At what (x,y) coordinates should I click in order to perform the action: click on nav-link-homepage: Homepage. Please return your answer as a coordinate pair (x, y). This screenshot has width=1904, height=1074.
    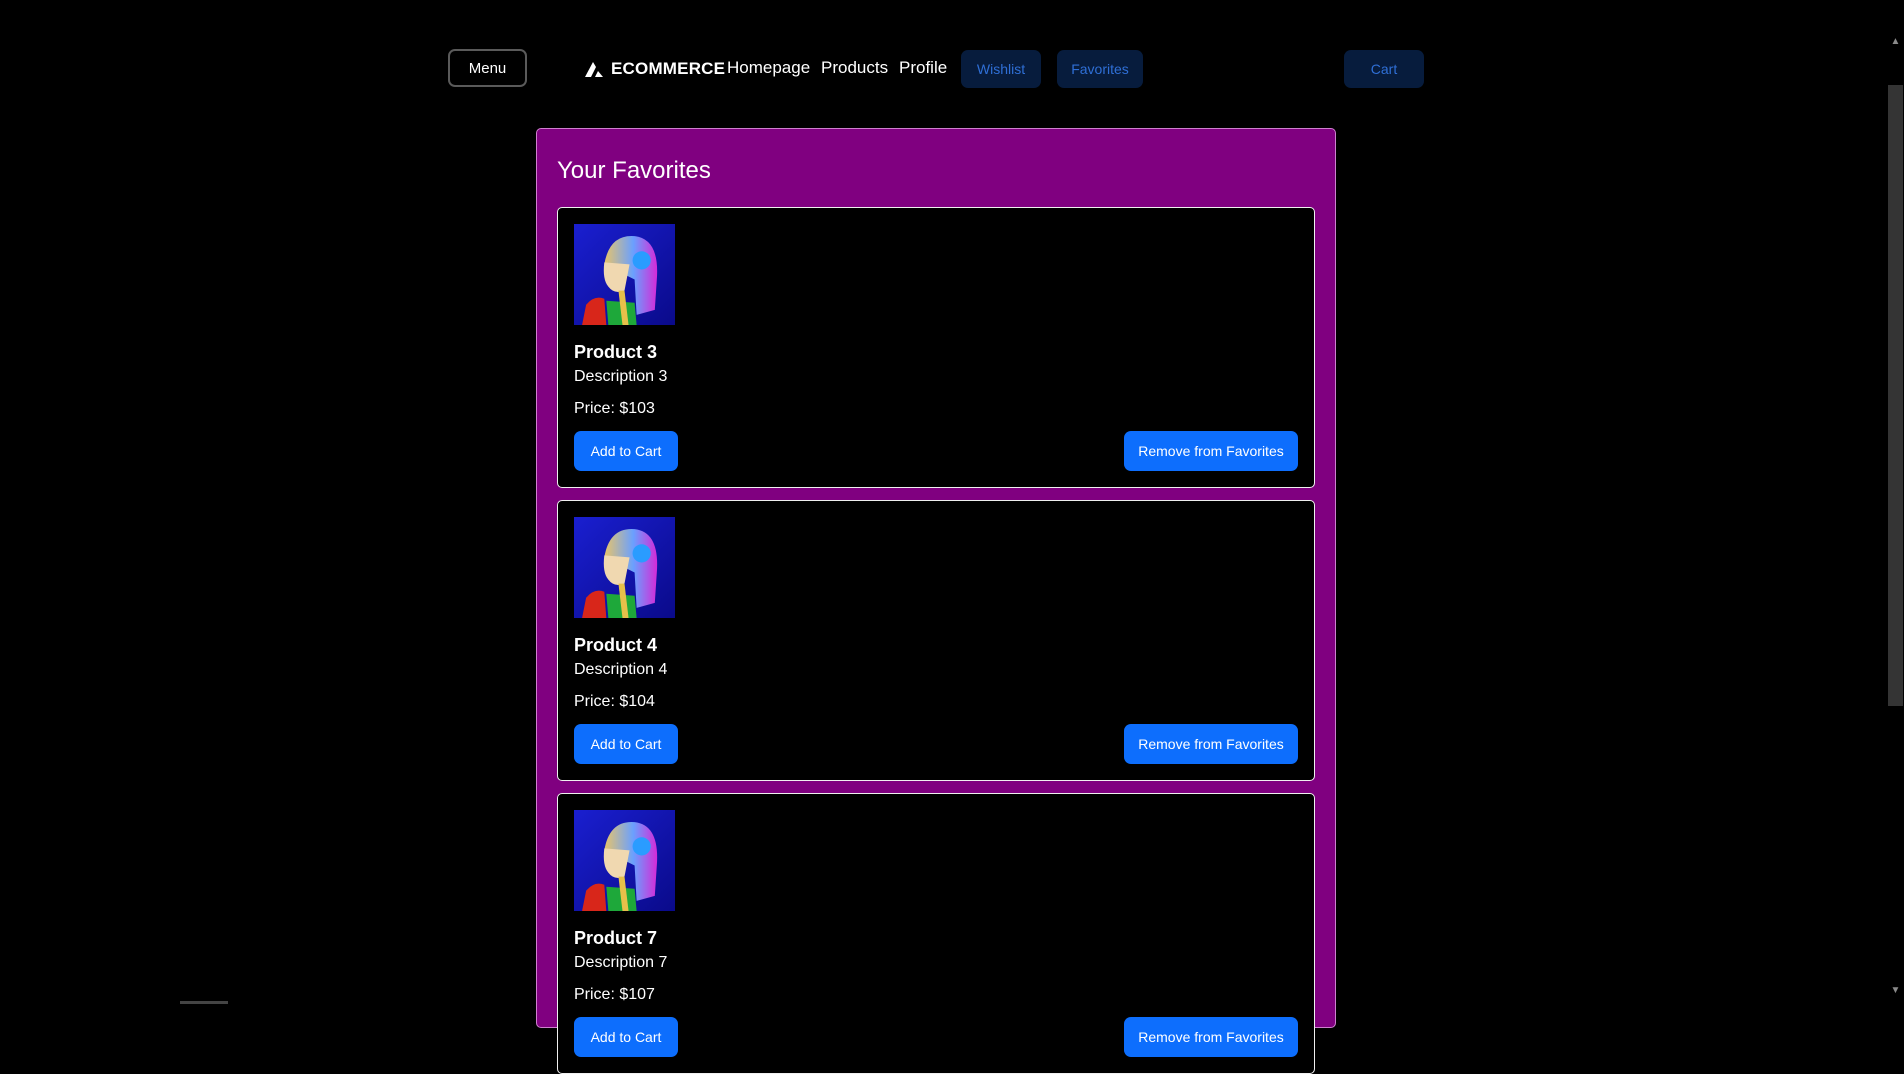
    Looking at the image, I should click on (768, 68).